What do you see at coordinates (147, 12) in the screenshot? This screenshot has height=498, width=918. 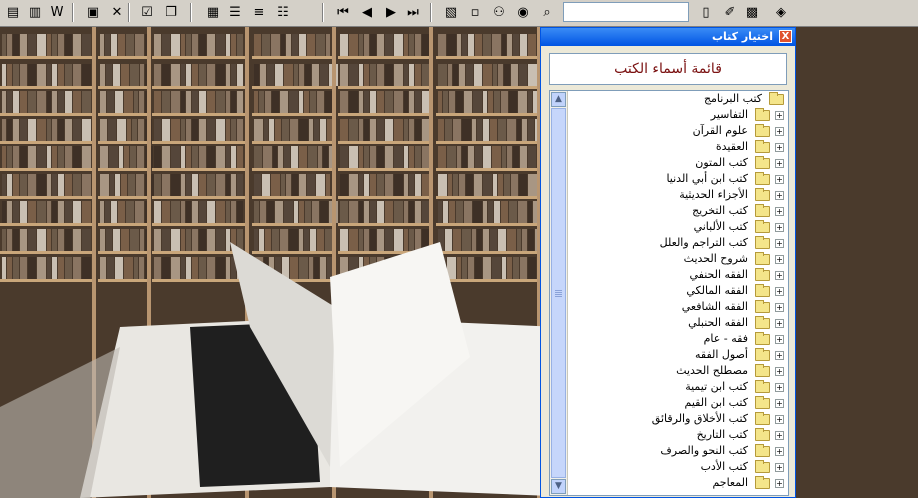 I see `clipboard-check-icon: ☑` at bounding box center [147, 12].